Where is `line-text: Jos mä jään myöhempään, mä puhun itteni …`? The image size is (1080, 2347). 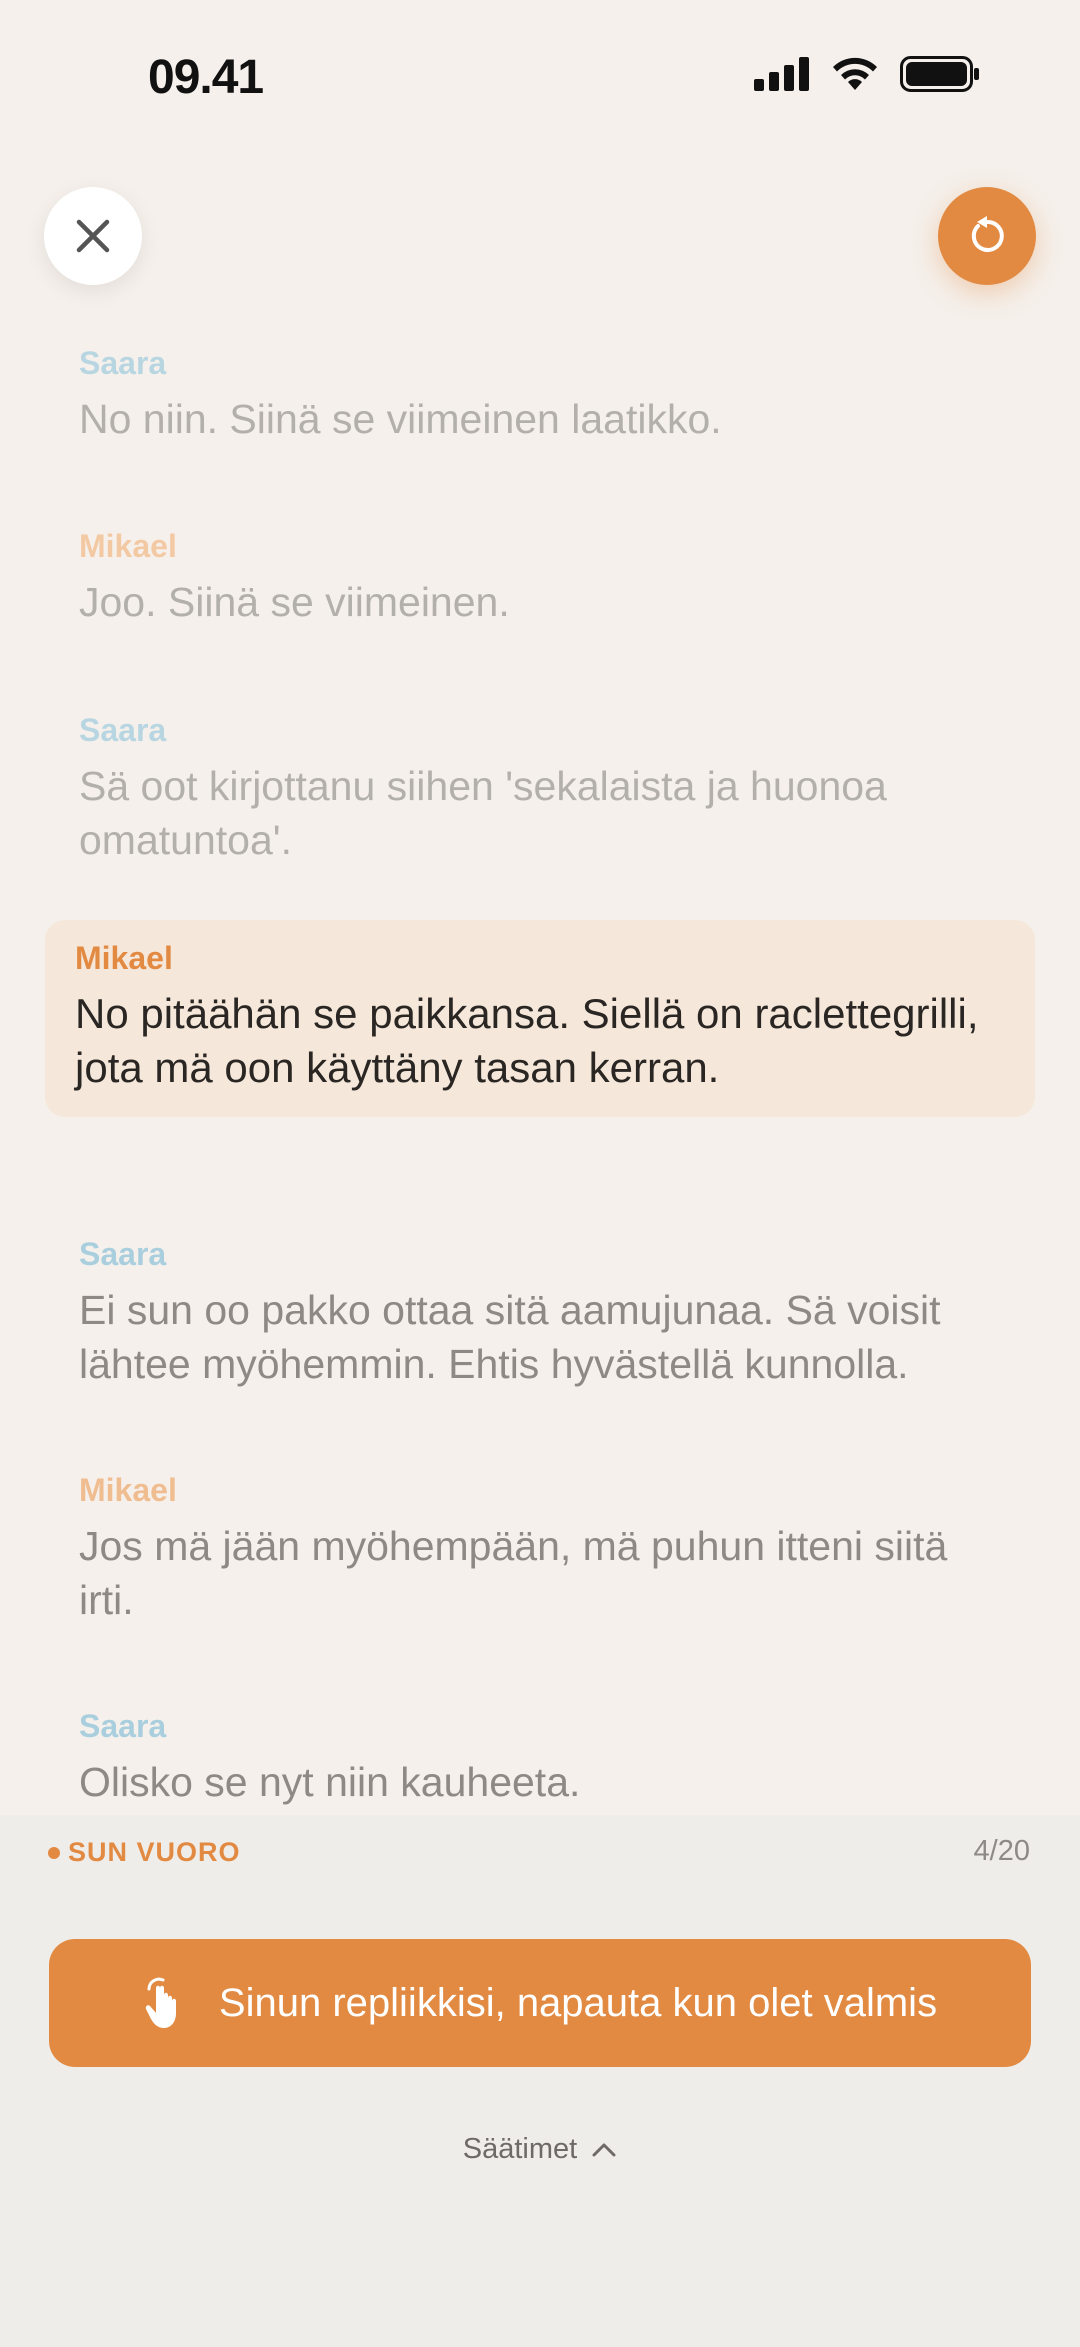
line-text: Jos mä jään myöhempään, mä puhun itteni … is located at coordinates (513, 1573).